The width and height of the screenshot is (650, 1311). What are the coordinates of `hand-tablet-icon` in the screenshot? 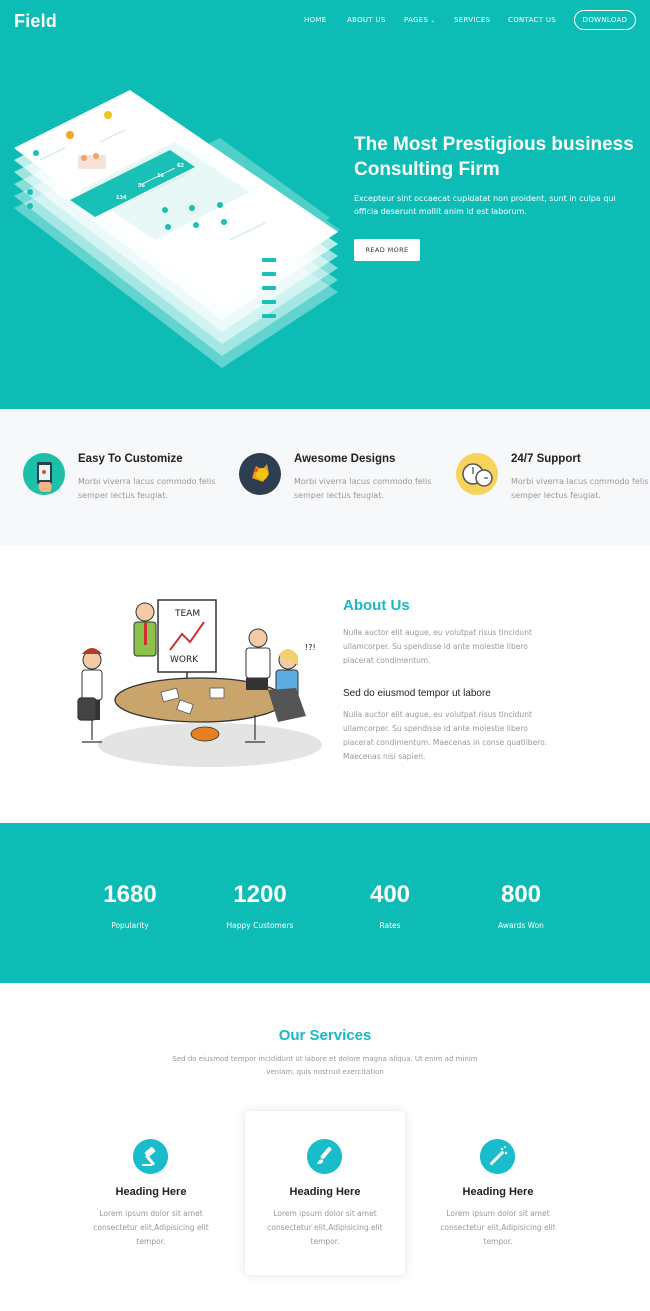 It's located at (44, 474).